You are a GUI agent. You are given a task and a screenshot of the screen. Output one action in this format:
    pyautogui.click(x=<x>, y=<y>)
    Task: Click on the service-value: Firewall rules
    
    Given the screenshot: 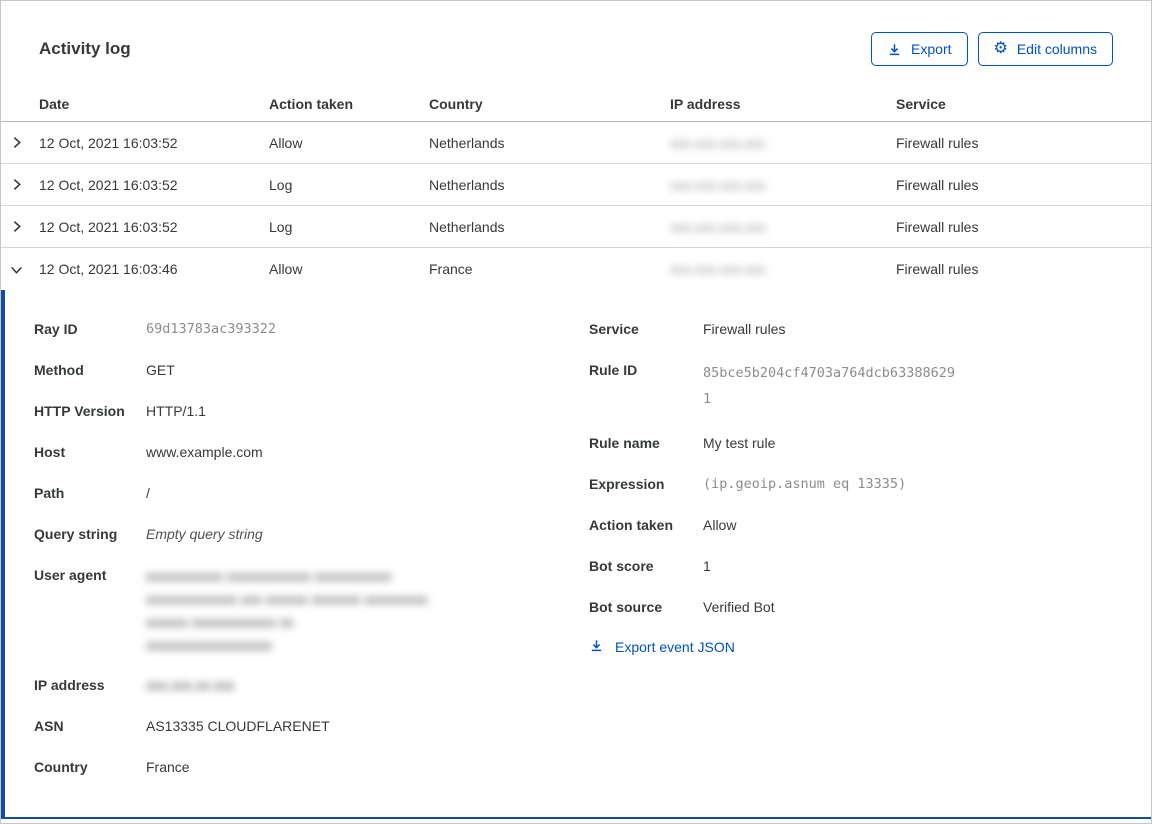 What is the action you would take?
    pyautogui.click(x=744, y=329)
    